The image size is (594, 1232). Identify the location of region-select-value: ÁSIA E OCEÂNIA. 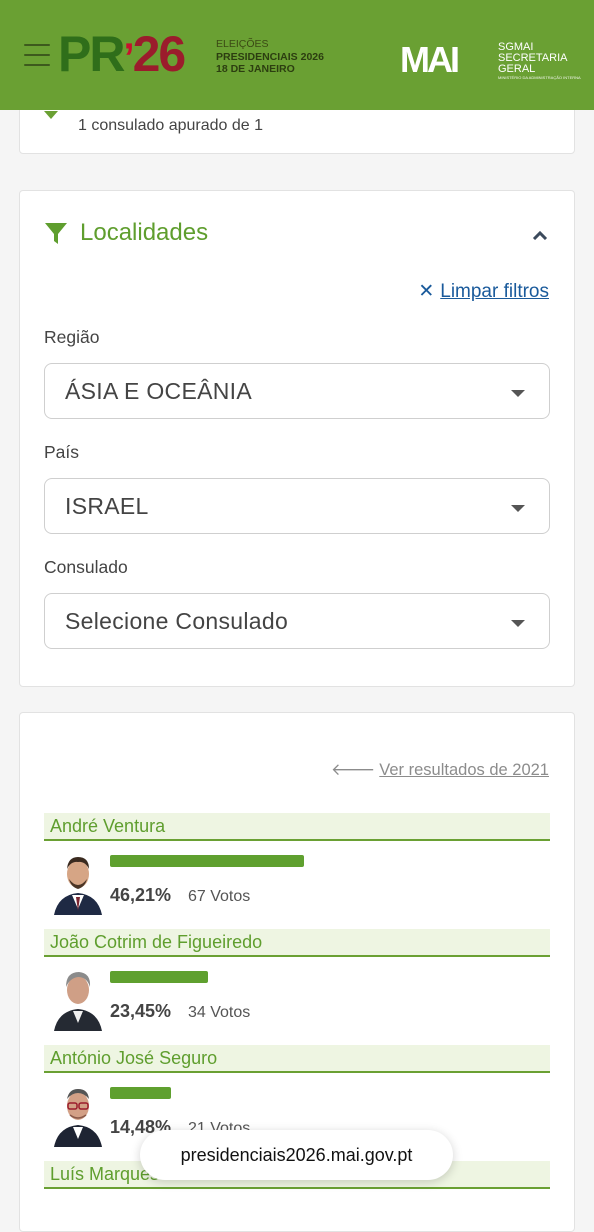
(158, 391).